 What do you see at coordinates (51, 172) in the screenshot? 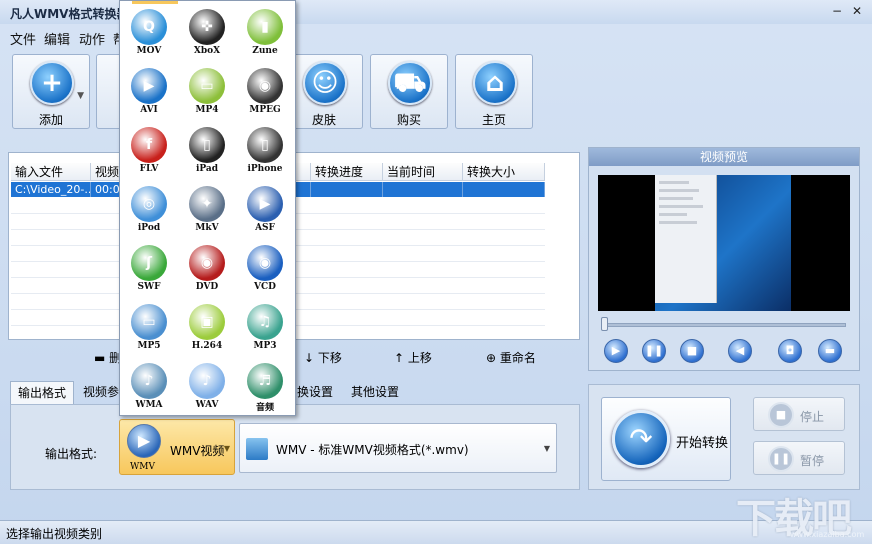
I see `col-input-file: 输入文件` at bounding box center [51, 172].